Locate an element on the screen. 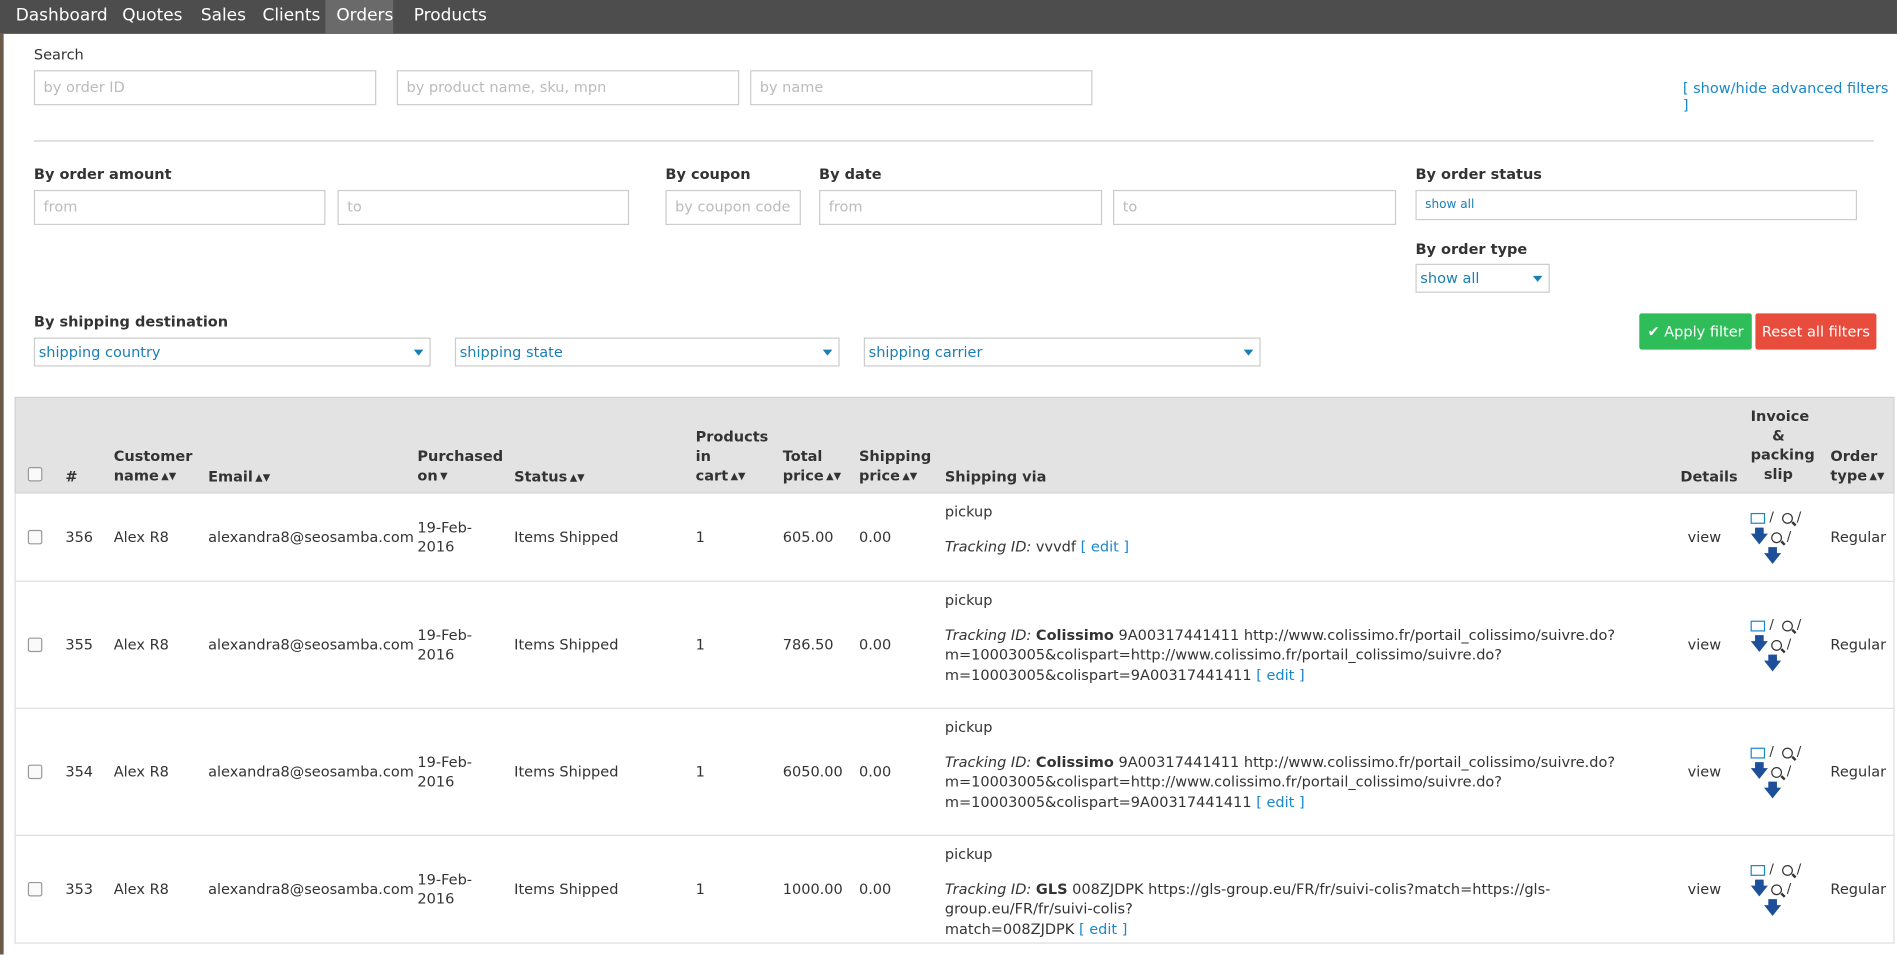 This screenshot has height=955, width=1897. reset-filters-button: Reset all filters is located at coordinates (1816, 331).